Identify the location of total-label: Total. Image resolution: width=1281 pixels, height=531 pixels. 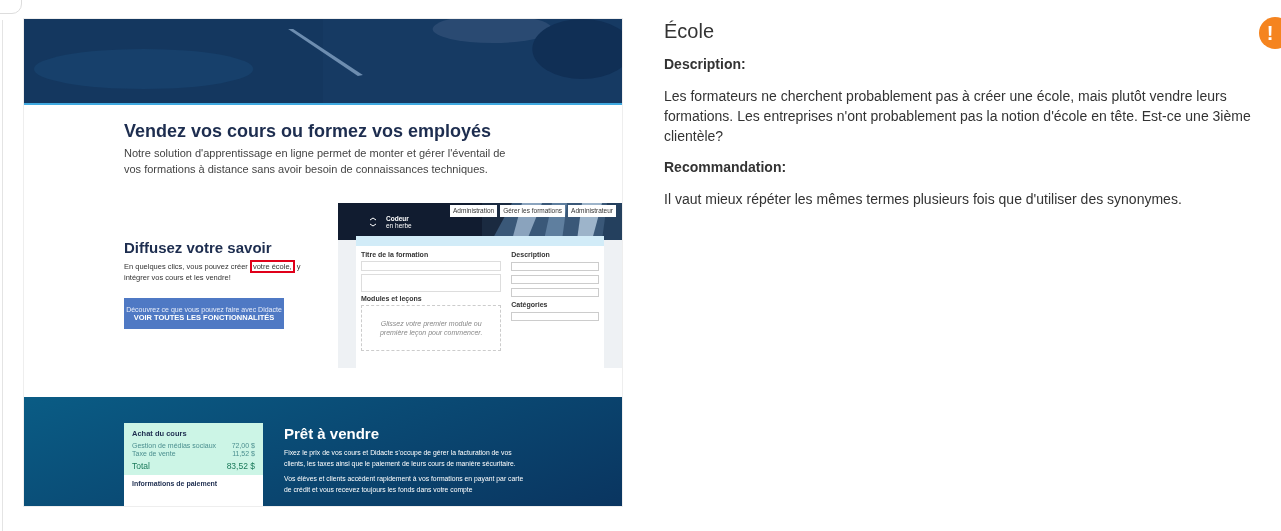
(141, 466).